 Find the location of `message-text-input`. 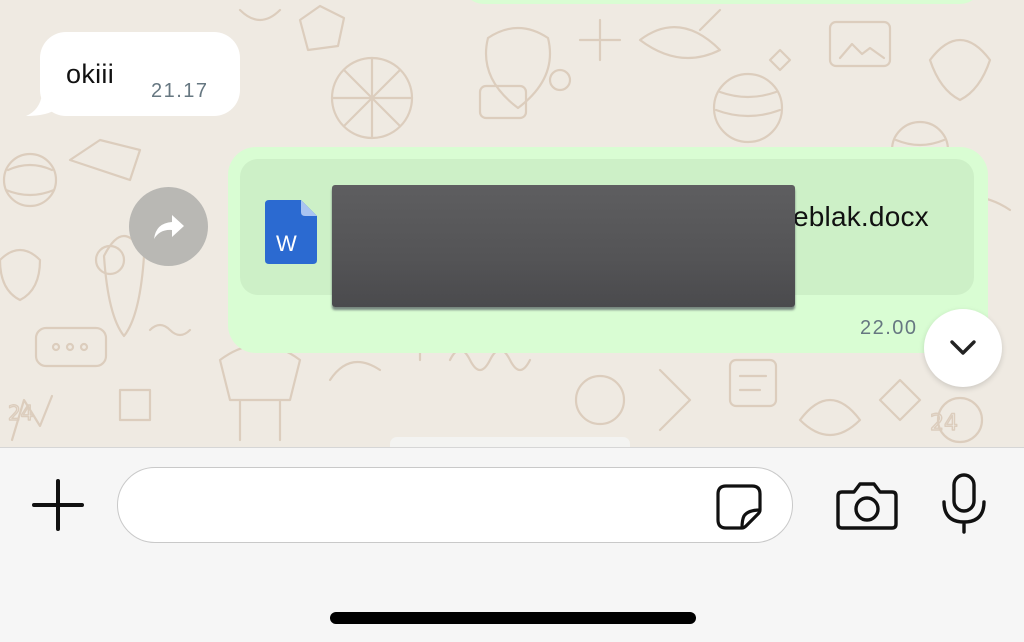

message-text-input is located at coordinates (420, 505).